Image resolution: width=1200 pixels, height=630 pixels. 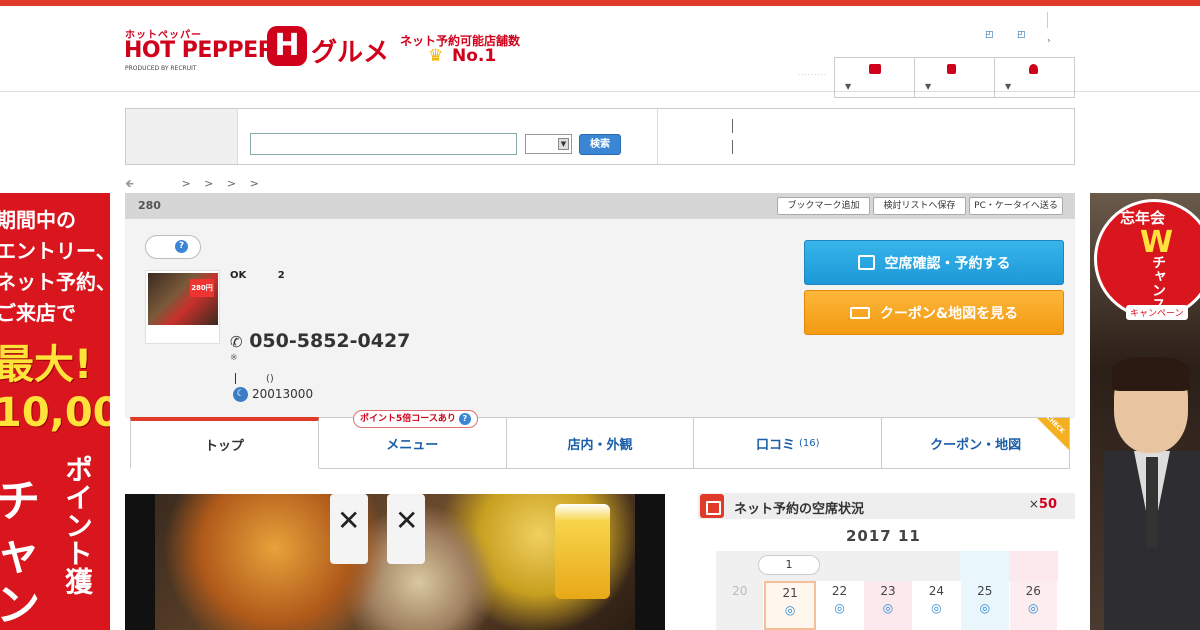 I want to click on beer-glass-image, so click(x=582, y=551).